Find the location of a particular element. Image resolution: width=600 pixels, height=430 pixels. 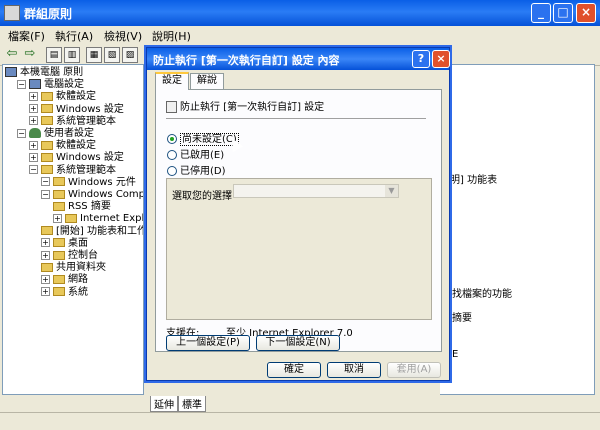

tree-item-label: RSS 摘要 is located at coordinates (89, 207).